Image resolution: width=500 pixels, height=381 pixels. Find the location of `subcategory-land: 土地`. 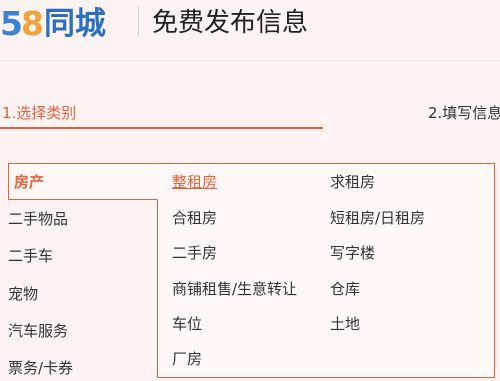

subcategory-land: 土地 is located at coordinates (345, 324).